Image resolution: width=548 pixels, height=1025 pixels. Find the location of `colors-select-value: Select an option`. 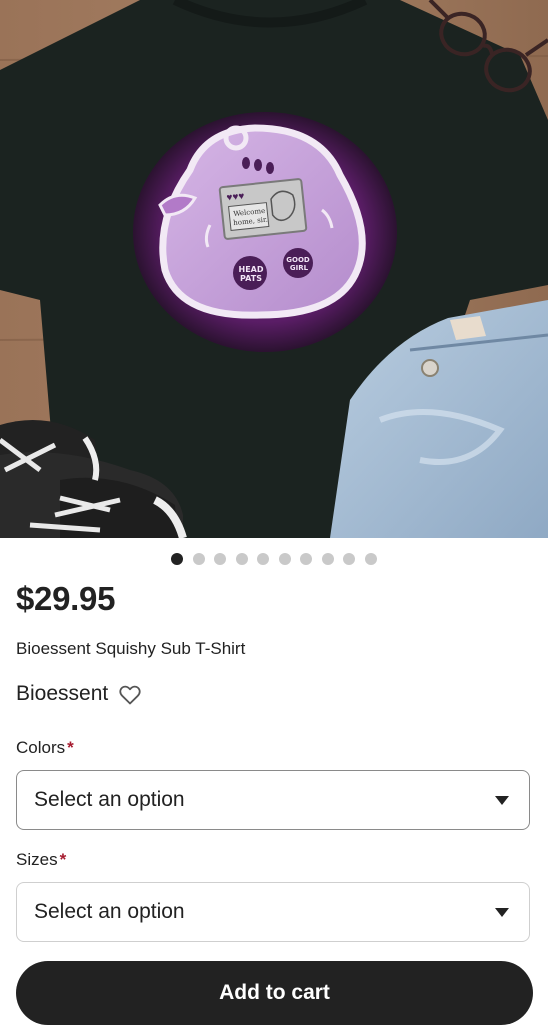

colors-select-value: Select an option is located at coordinates (109, 799).